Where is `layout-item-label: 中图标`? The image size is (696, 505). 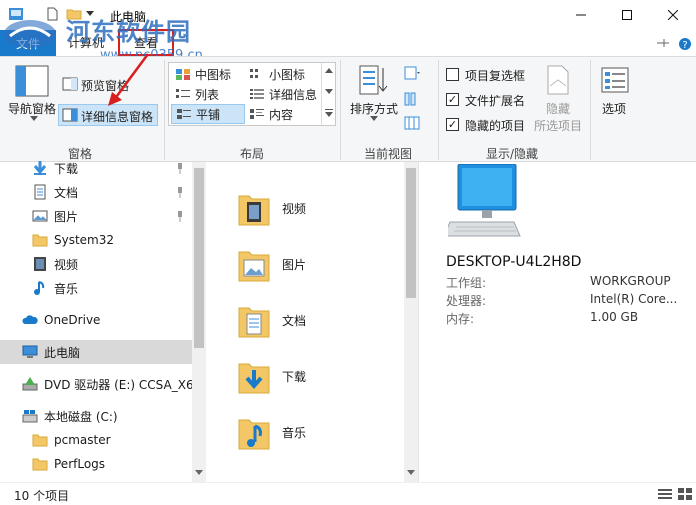 layout-item-label: 中图标 is located at coordinates (213, 74).